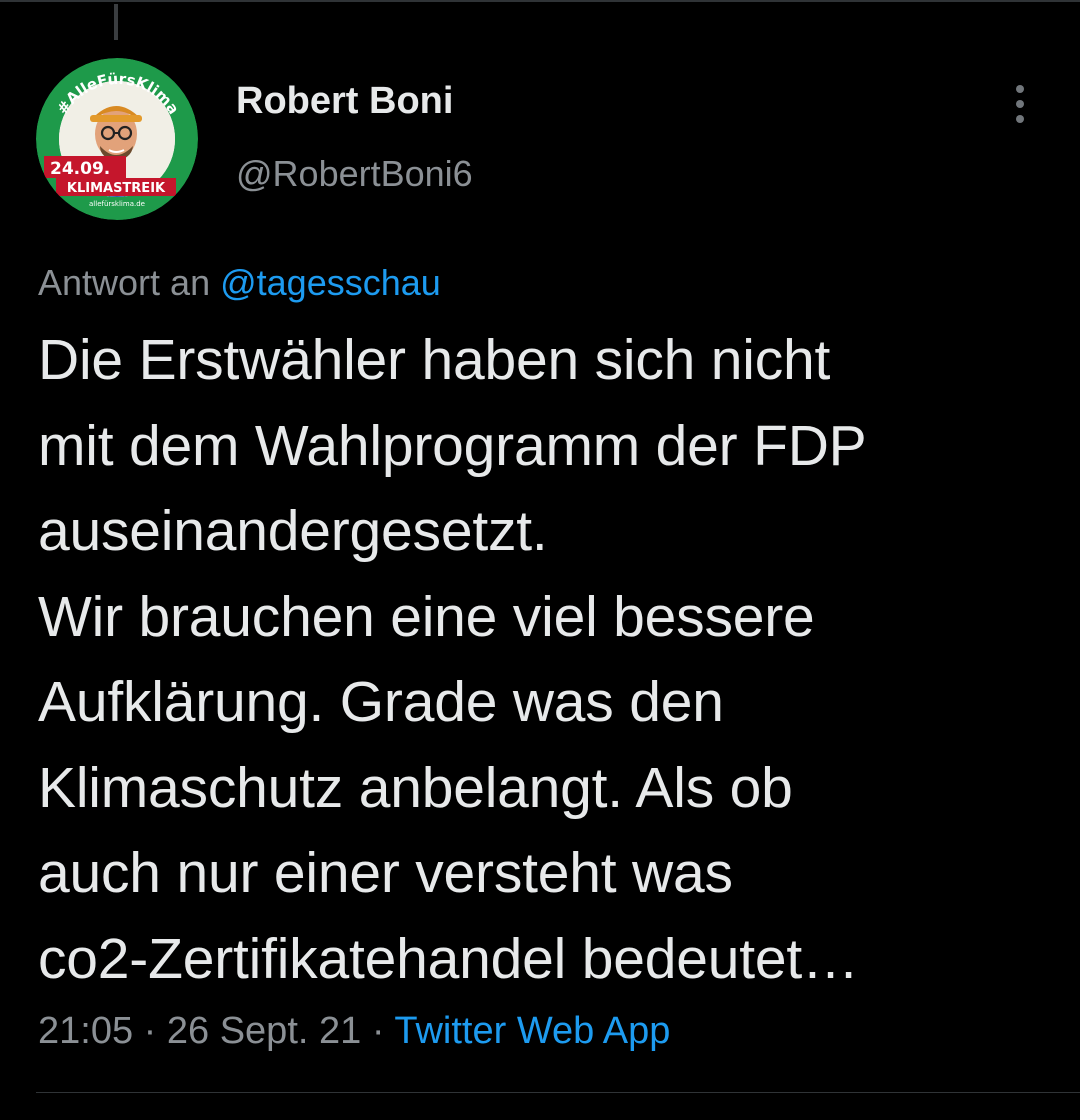 The width and height of the screenshot is (1080, 1120). I want to click on thread-connector-line, so click(116, 22).